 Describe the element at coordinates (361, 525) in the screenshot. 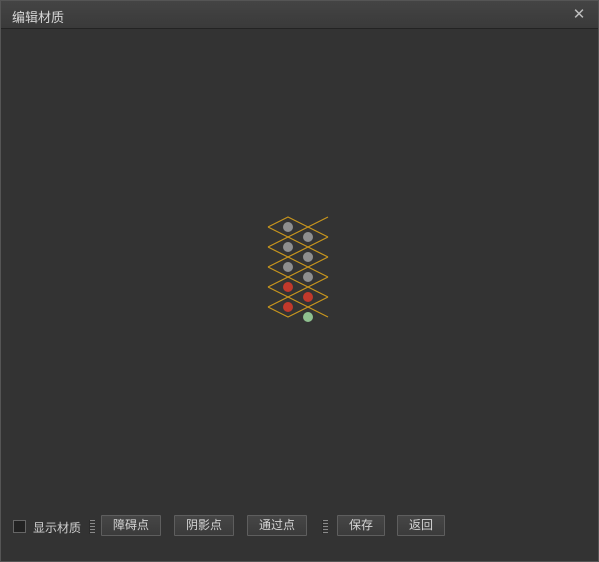

I see `save-button: 保存` at that location.